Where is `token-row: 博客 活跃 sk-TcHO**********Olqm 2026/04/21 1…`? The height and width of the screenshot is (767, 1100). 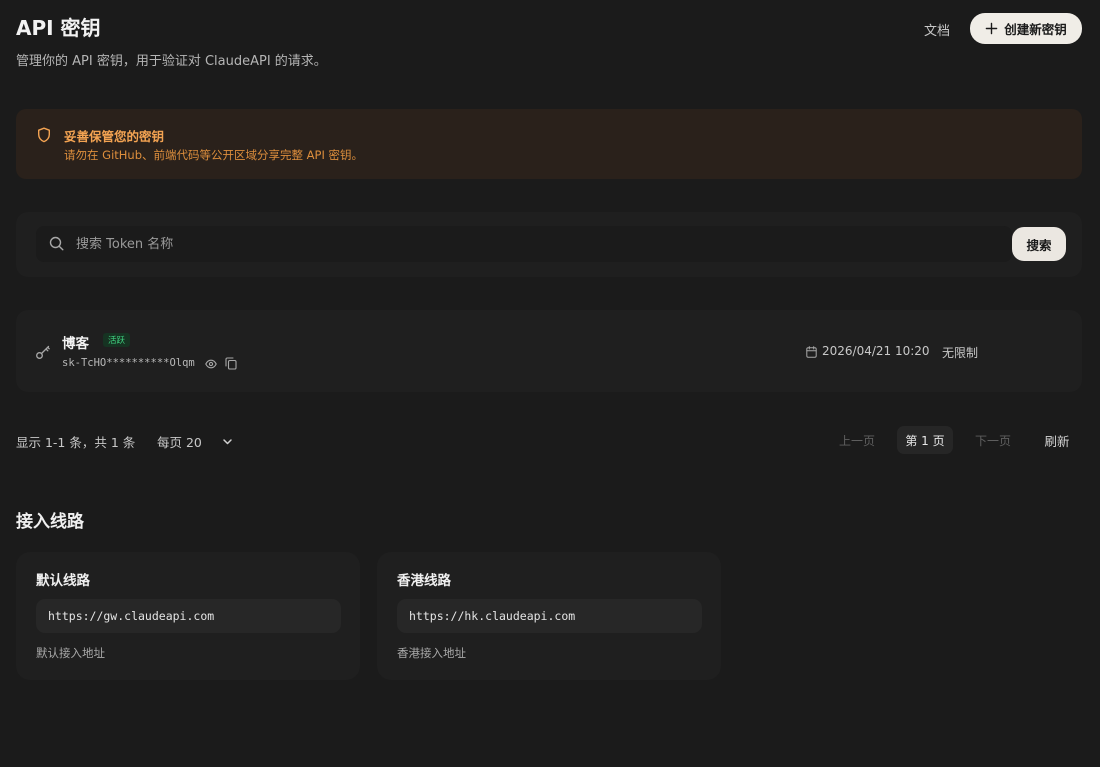
token-row: 博客 活跃 sk-TcHO**********Olqm 2026/04/21 1… is located at coordinates (549, 351).